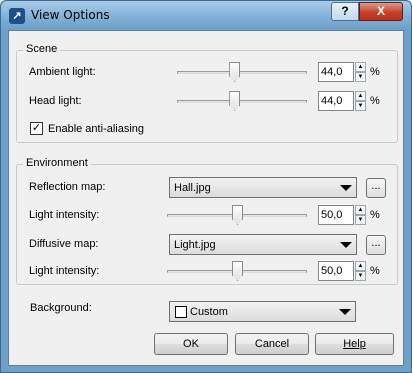 Image resolution: width=412 pixels, height=373 pixels. I want to click on window-title: View Options, so click(70, 15).